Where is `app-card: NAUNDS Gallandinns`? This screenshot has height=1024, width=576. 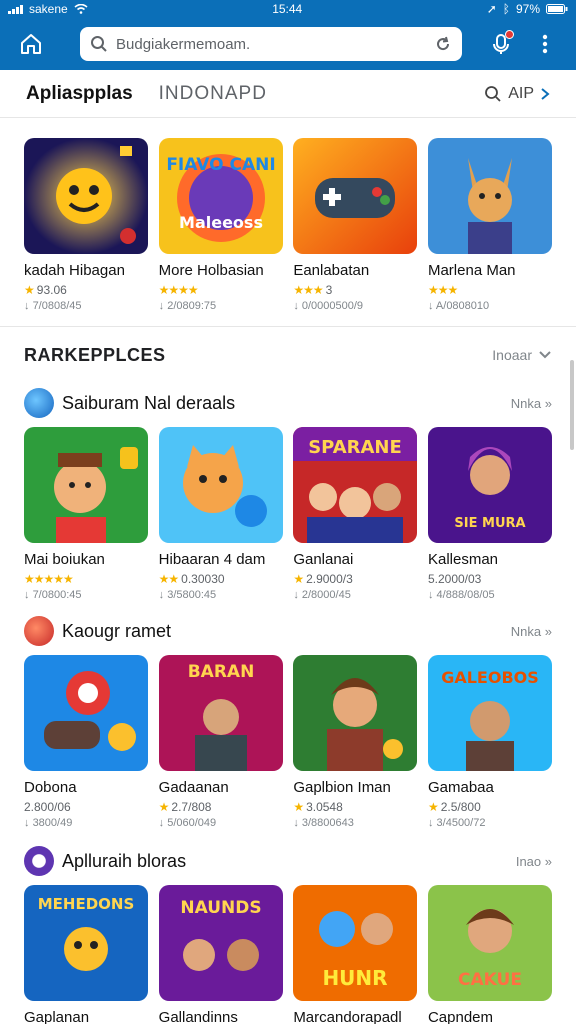 app-card: NAUNDS Gallandinns is located at coordinates (220, 954).